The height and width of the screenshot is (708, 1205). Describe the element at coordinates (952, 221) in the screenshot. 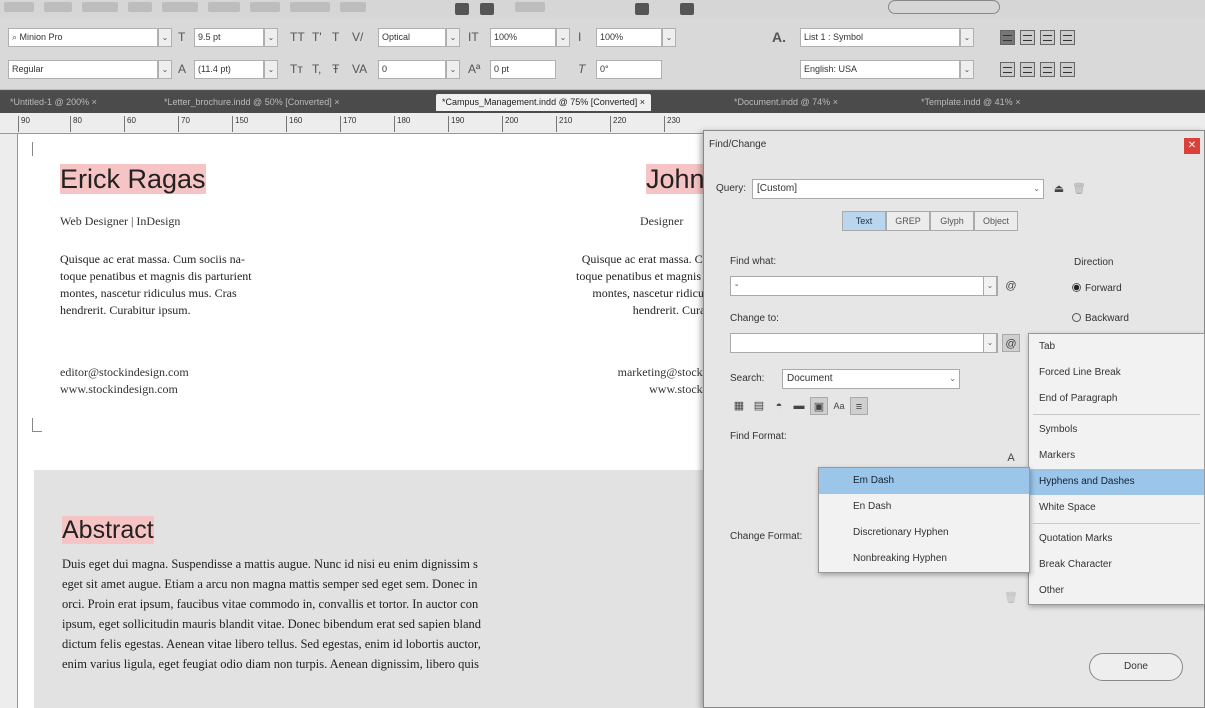

I see `tab-glyph: Glyph` at that location.